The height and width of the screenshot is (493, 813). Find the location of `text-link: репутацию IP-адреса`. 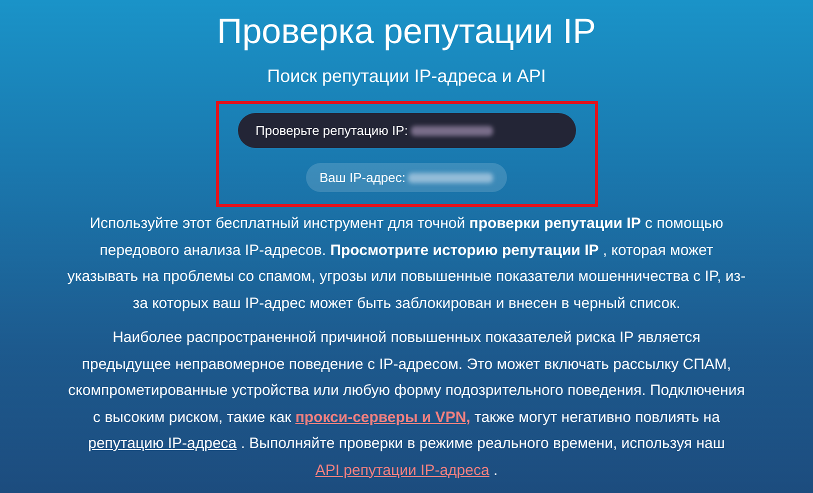

text-link: репутацию IP-адреса is located at coordinates (162, 443).